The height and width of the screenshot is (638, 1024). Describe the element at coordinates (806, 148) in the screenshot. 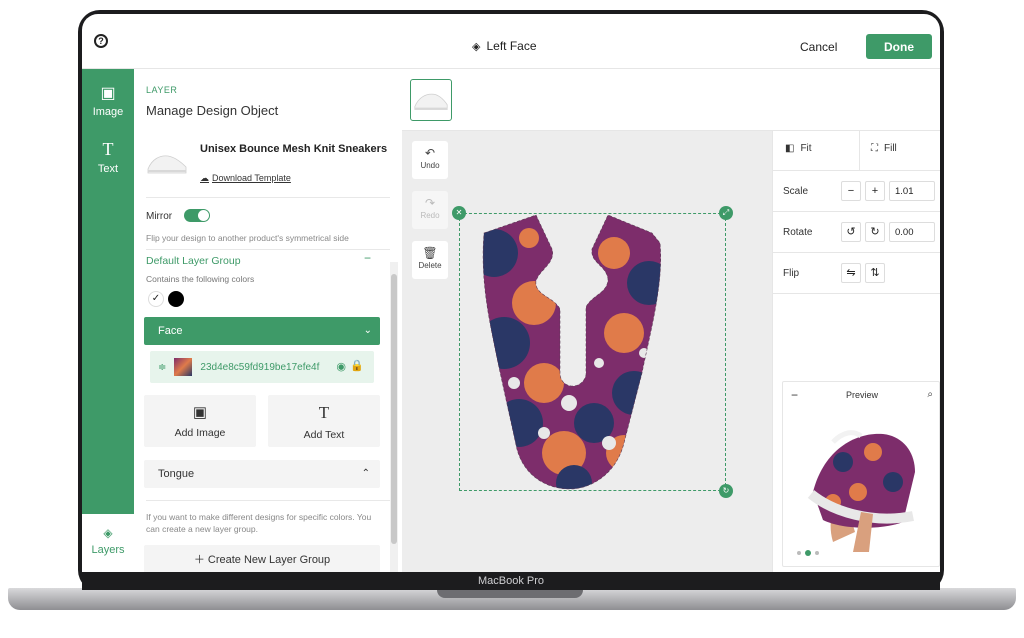

I see `fit-label: Fit` at that location.